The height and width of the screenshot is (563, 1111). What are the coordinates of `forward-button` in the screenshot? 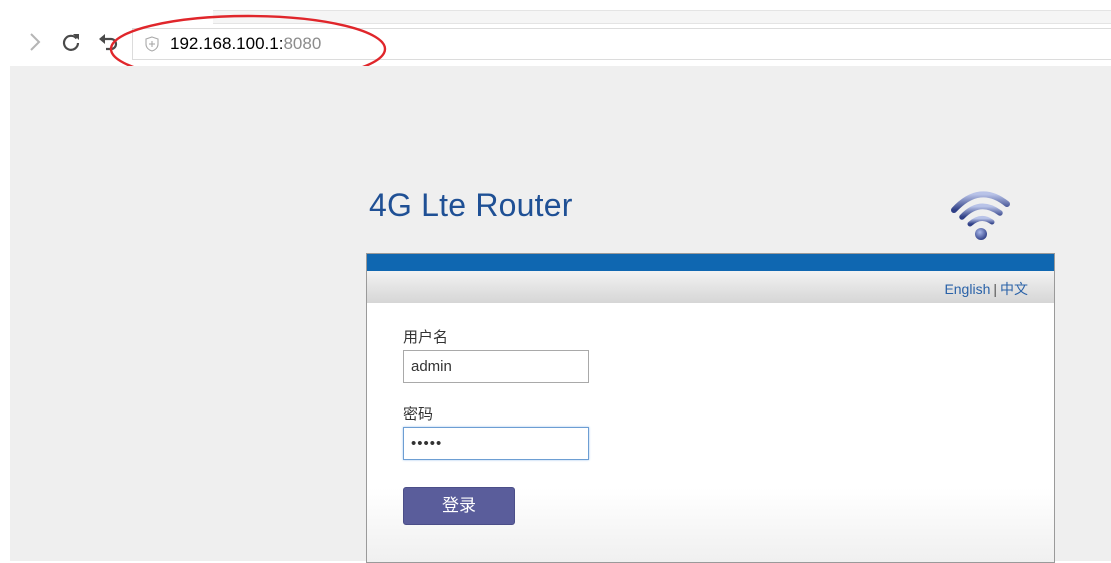 It's located at (35, 43).